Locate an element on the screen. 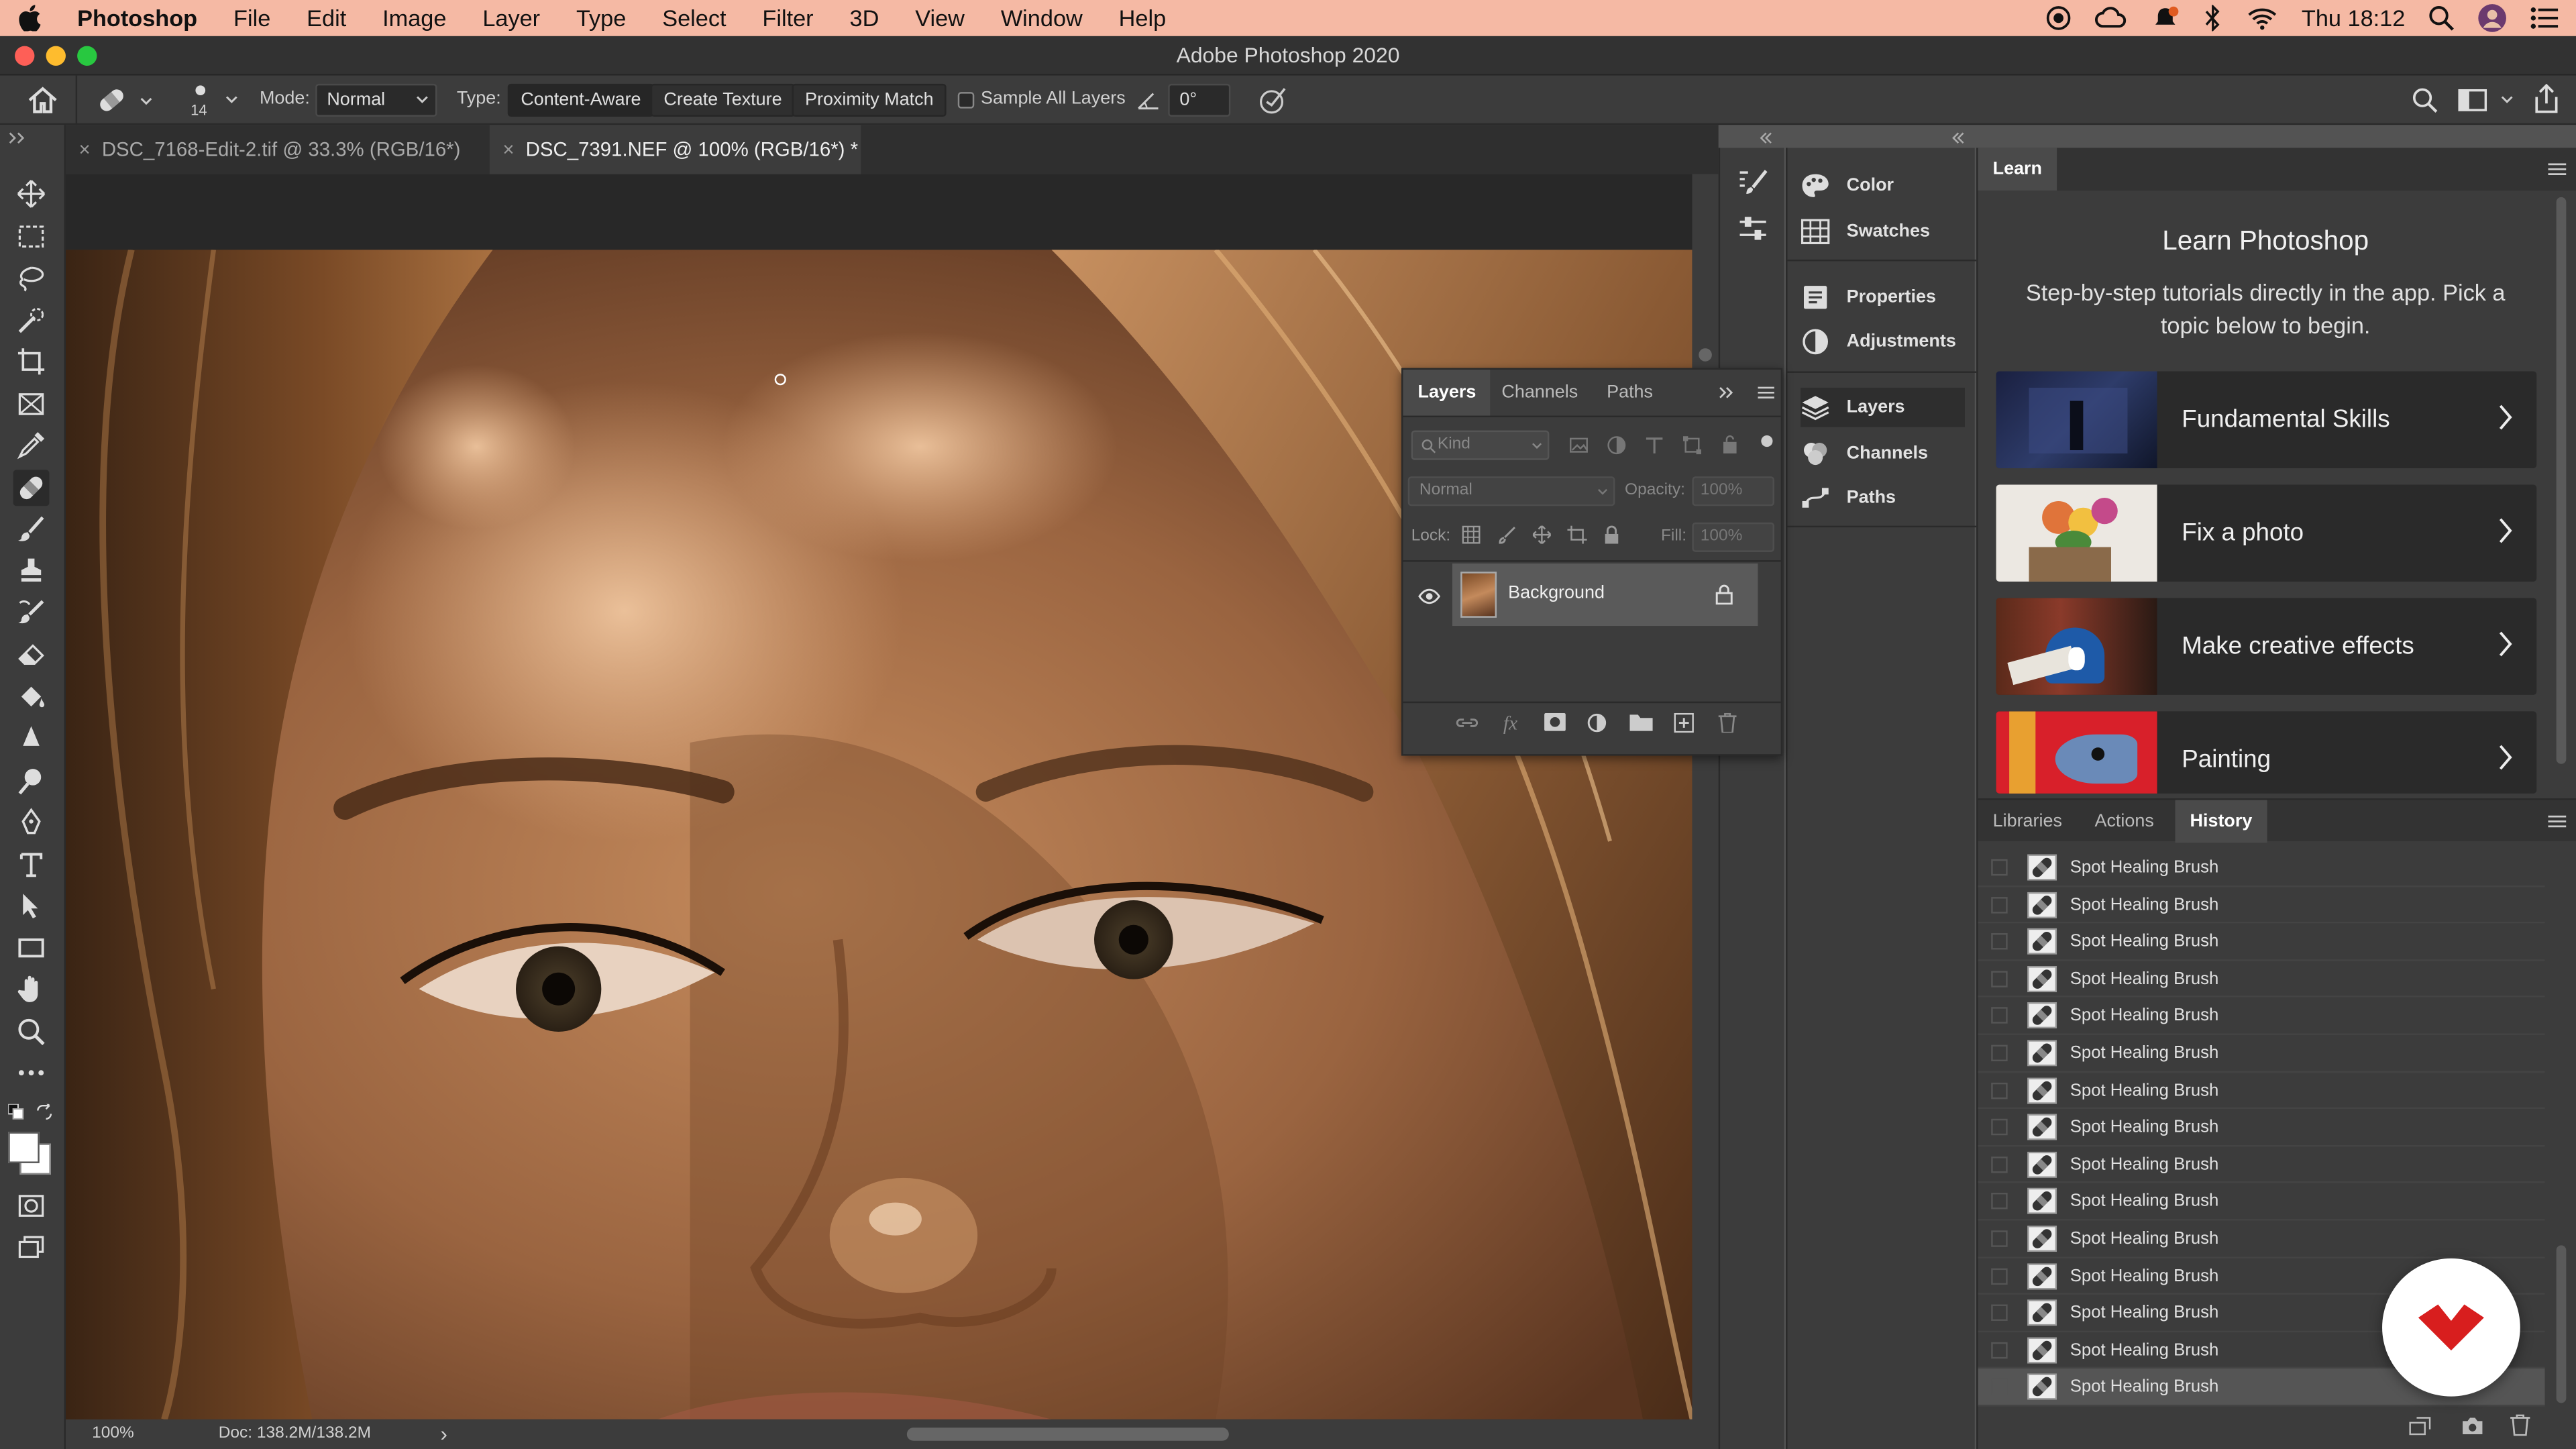 This screenshot has width=2576, height=1449. lock-transparent-icon is located at coordinates (1471, 534).